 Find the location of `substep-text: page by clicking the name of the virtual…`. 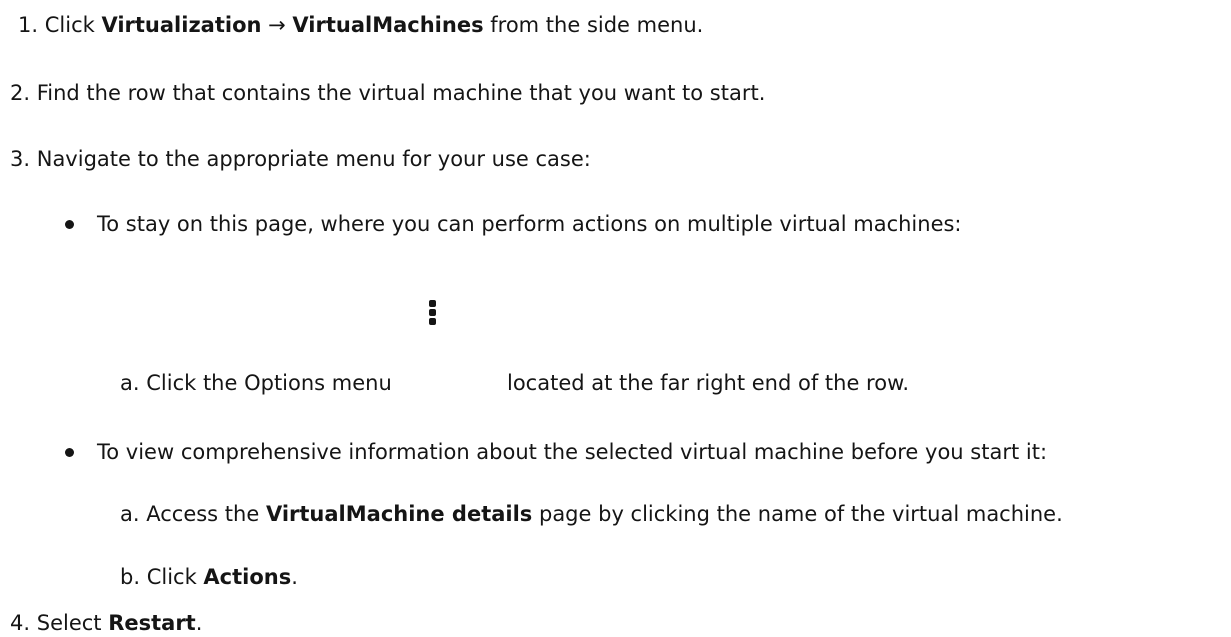

substep-text: page by clicking the name of the virtual… is located at coordinates (797, 514).